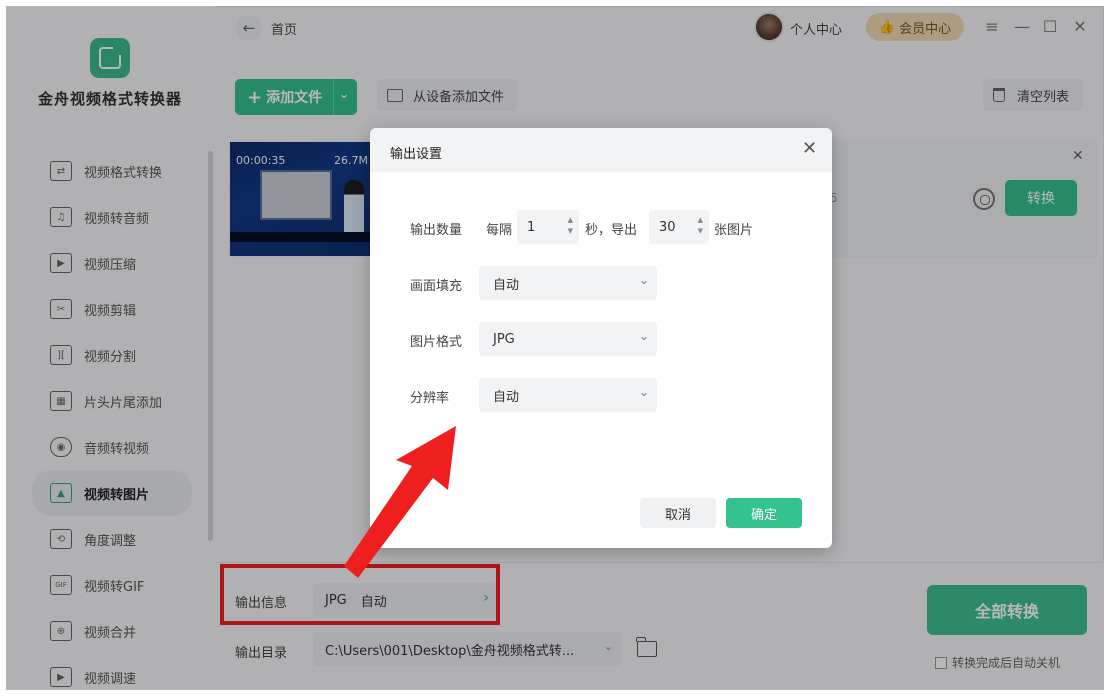  Describe the element at coordinates (436, 230) in the screenshot. I see `output-count-label: 输出数量` at that location.